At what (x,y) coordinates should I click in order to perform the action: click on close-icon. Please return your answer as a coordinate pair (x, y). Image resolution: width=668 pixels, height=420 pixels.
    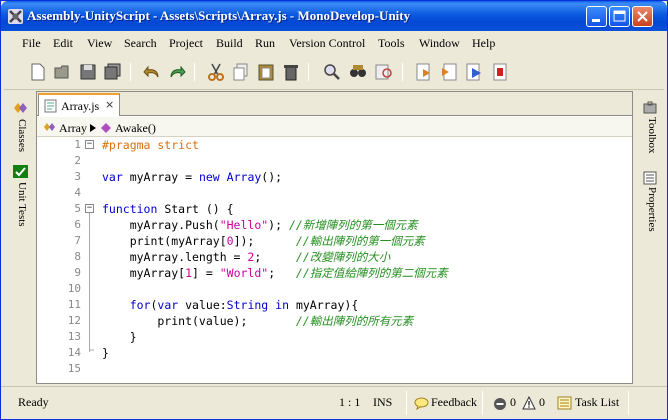
    Looking at the image, I should click on (642, 16).